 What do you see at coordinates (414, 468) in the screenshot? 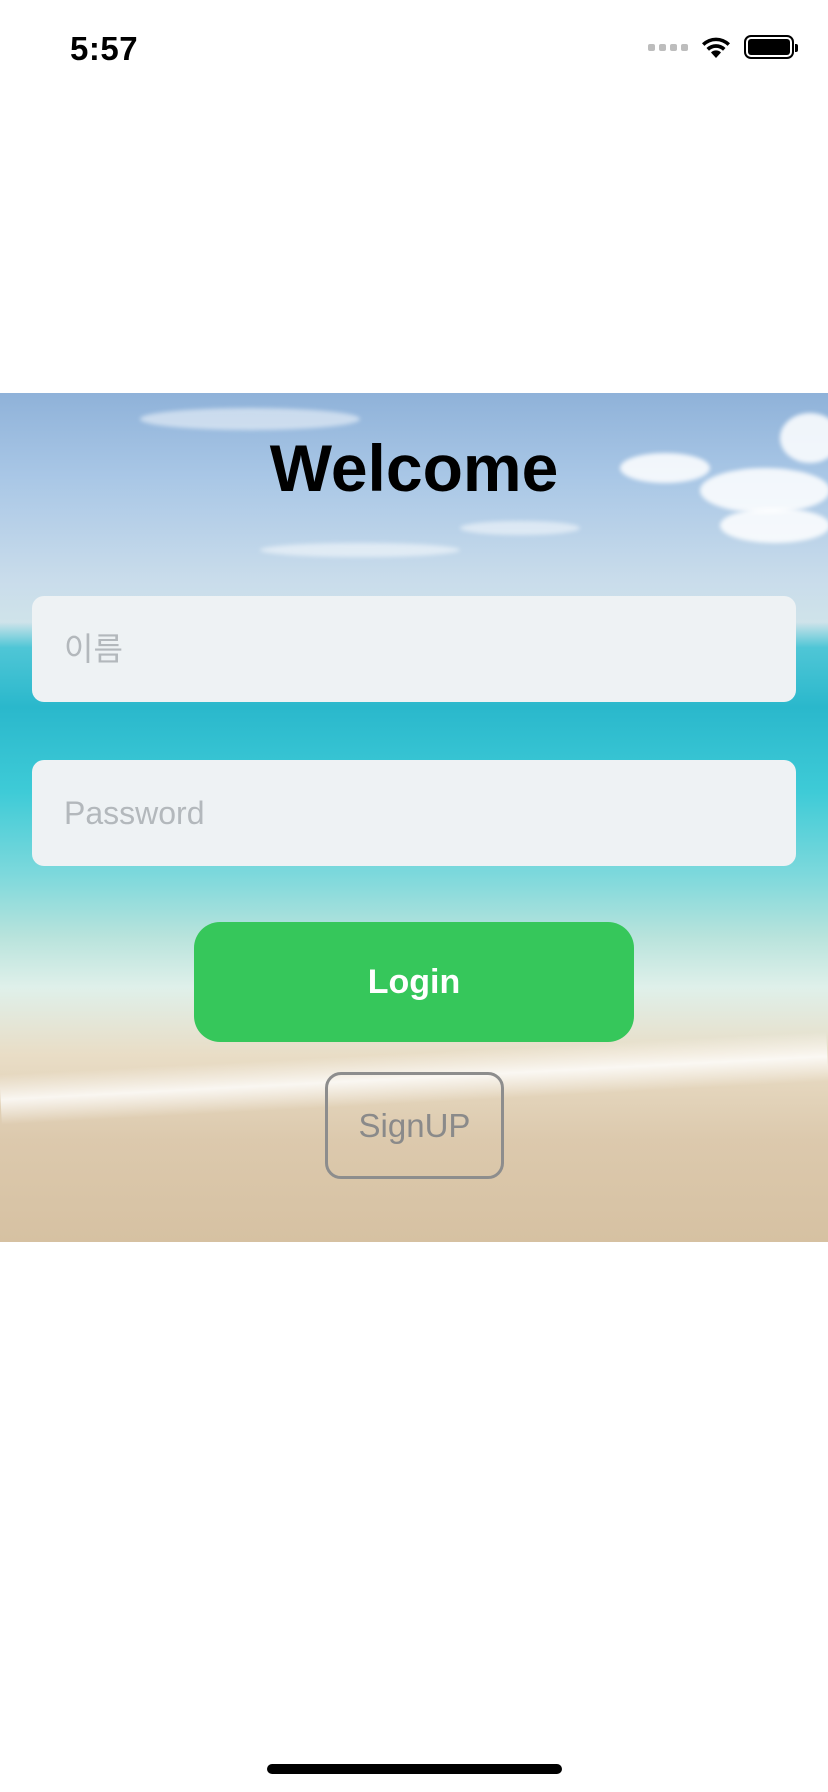
I see `welcome-title: Welcome` at bounding box center [414, 468].